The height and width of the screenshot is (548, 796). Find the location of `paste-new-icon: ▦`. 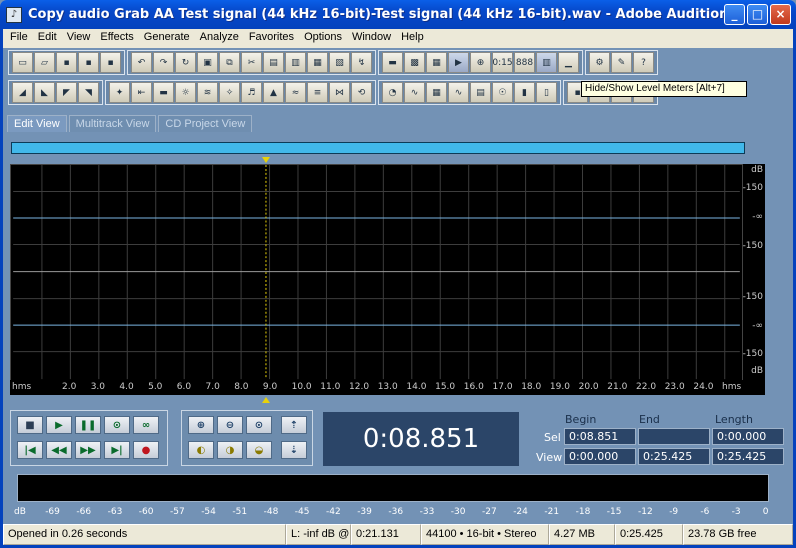

paste-new-icon: ▦ is located at coordinates (317, 62).